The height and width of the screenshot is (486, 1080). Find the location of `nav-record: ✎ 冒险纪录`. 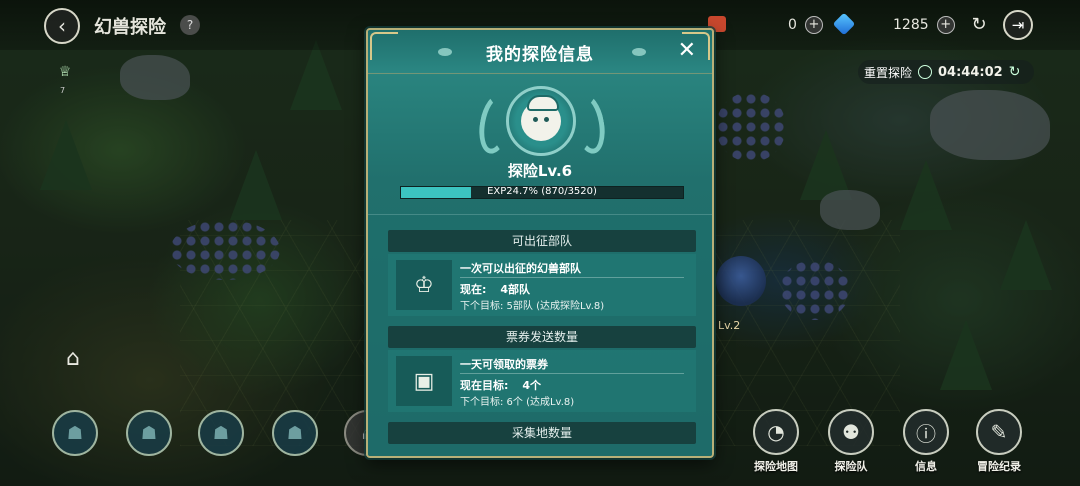

nav-record: ✎ 冒险纪录 is located at coordinates (999, 441).